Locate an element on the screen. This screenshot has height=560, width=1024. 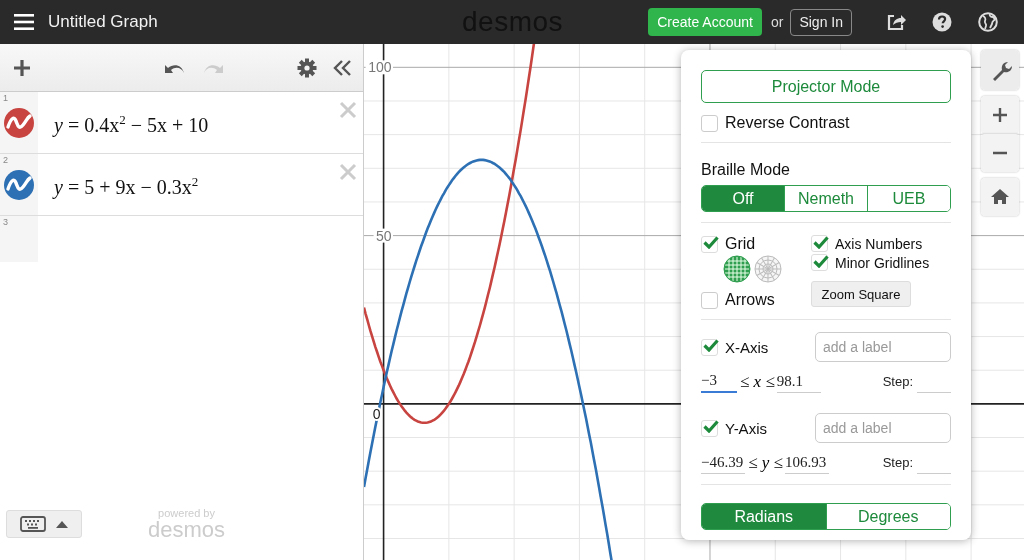
zoom-in-icon is located at coordinates (1000, 115).